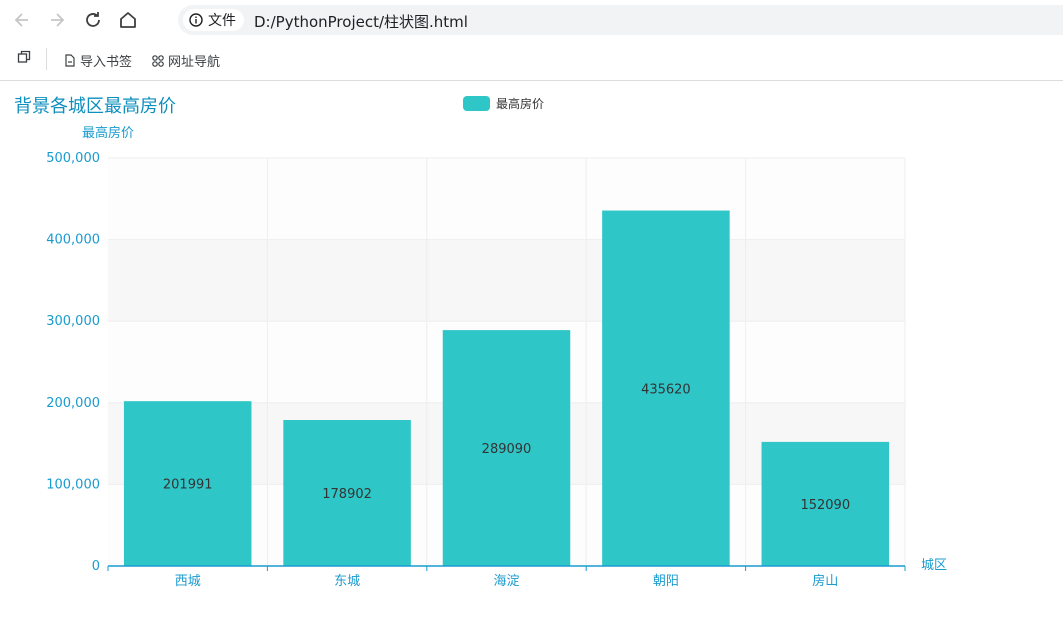  I want to click on legend: 最高房价, so click(503, 103).